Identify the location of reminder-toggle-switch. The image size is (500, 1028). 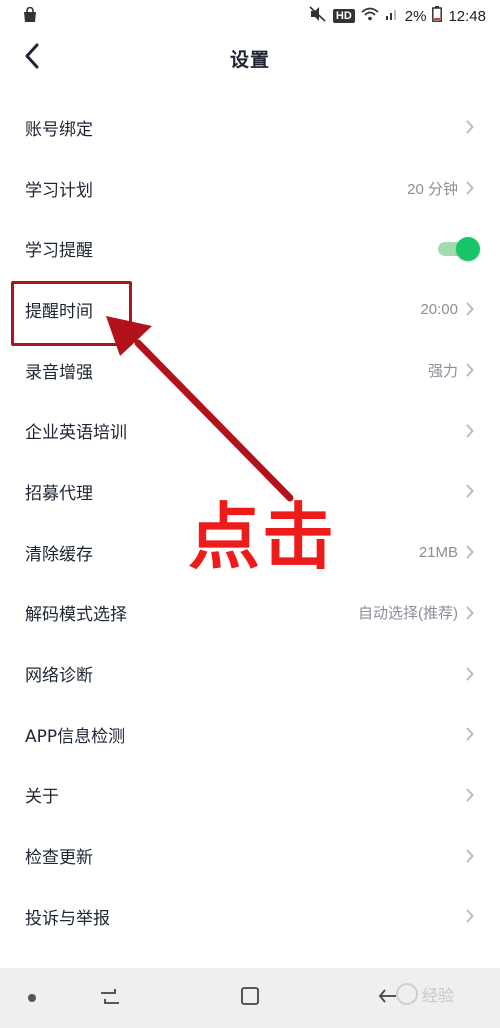
(458, 248).